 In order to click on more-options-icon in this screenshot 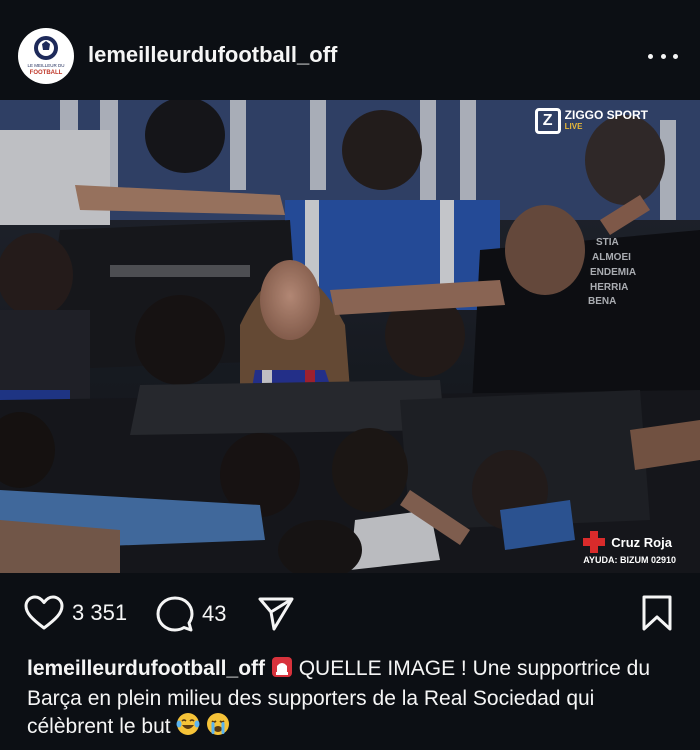, I will do `click(663, 56)`.